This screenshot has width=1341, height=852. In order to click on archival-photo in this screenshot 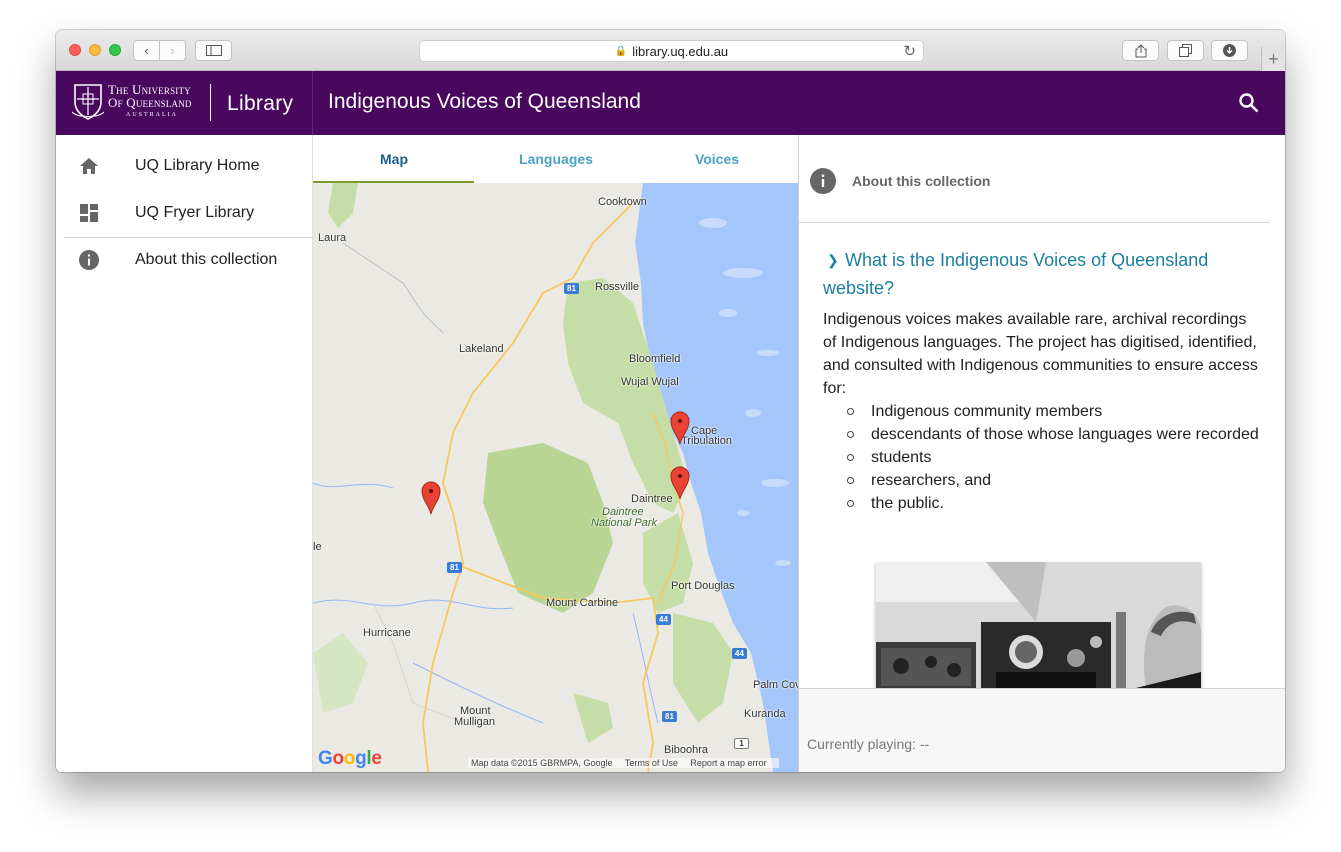, I will do `click(1038, 625)`.